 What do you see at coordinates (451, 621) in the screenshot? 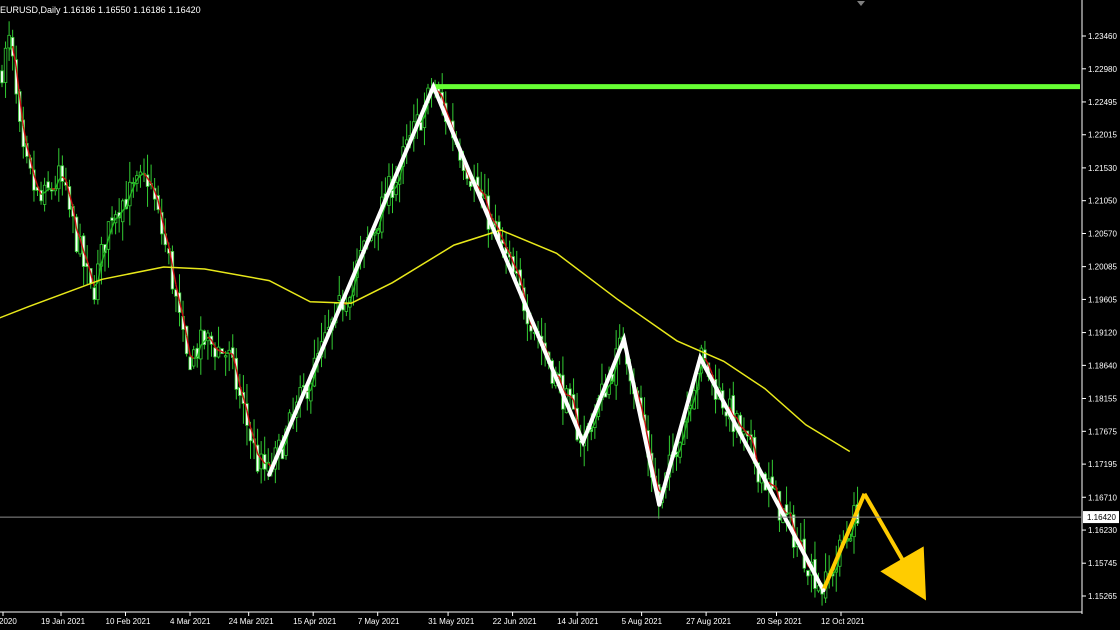
I see `time-tick-label: 31 May 2021` at bounding box center [451, 621].